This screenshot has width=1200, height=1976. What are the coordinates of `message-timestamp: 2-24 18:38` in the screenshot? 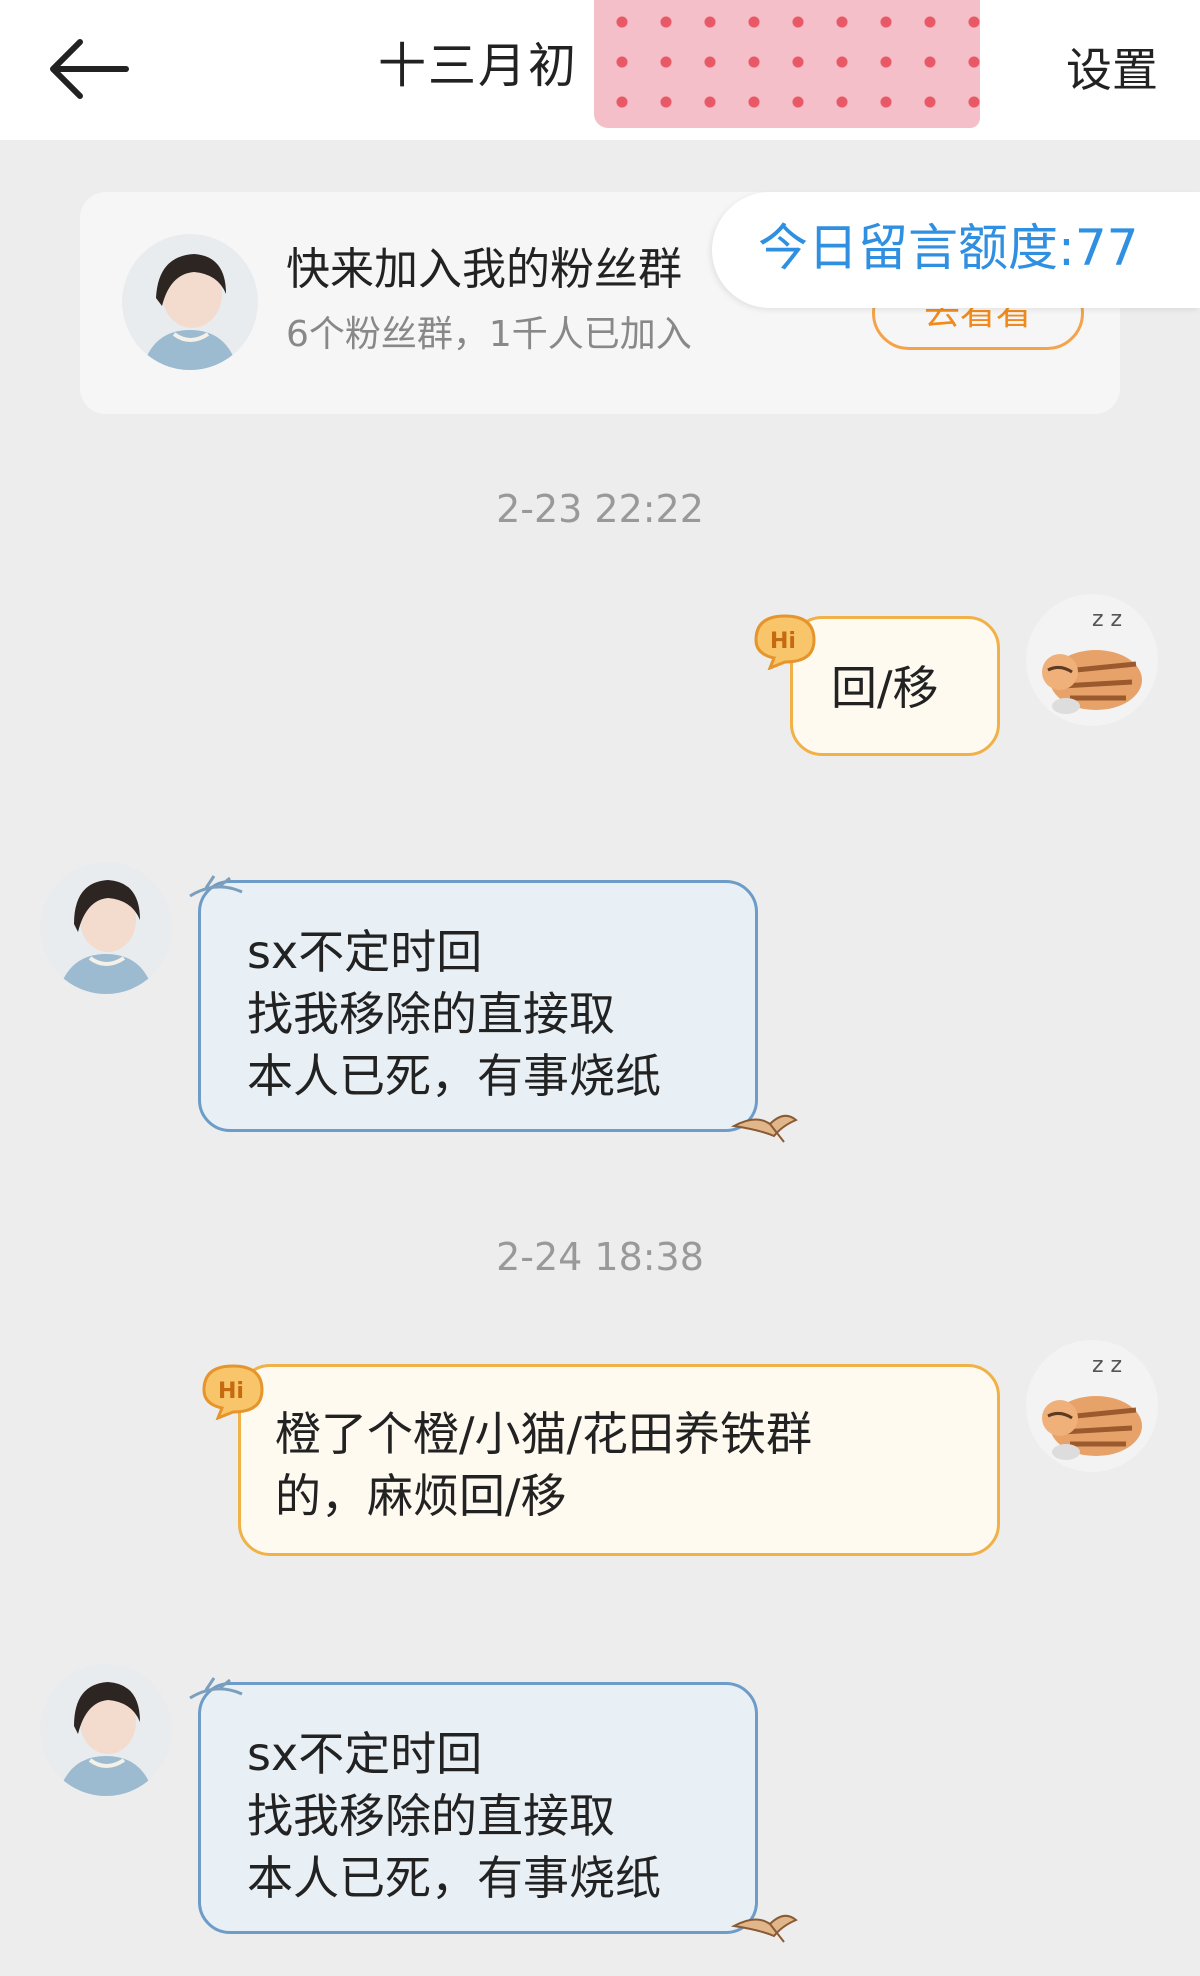 It's located at (600, 1257).